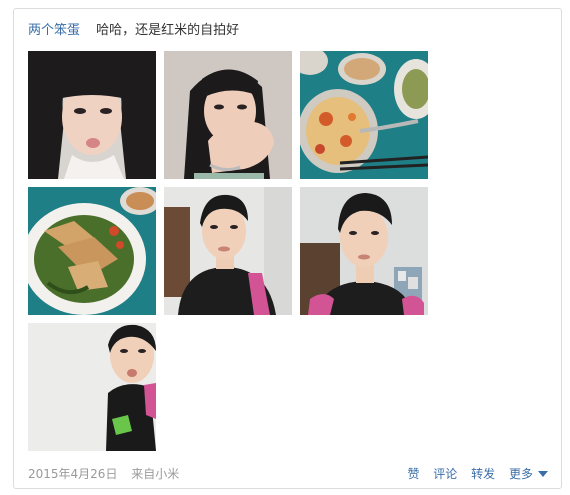  Describe the element at coordinates (54, 30) in the screenshot. I see `author-link: 两个笨蛋` at that location.